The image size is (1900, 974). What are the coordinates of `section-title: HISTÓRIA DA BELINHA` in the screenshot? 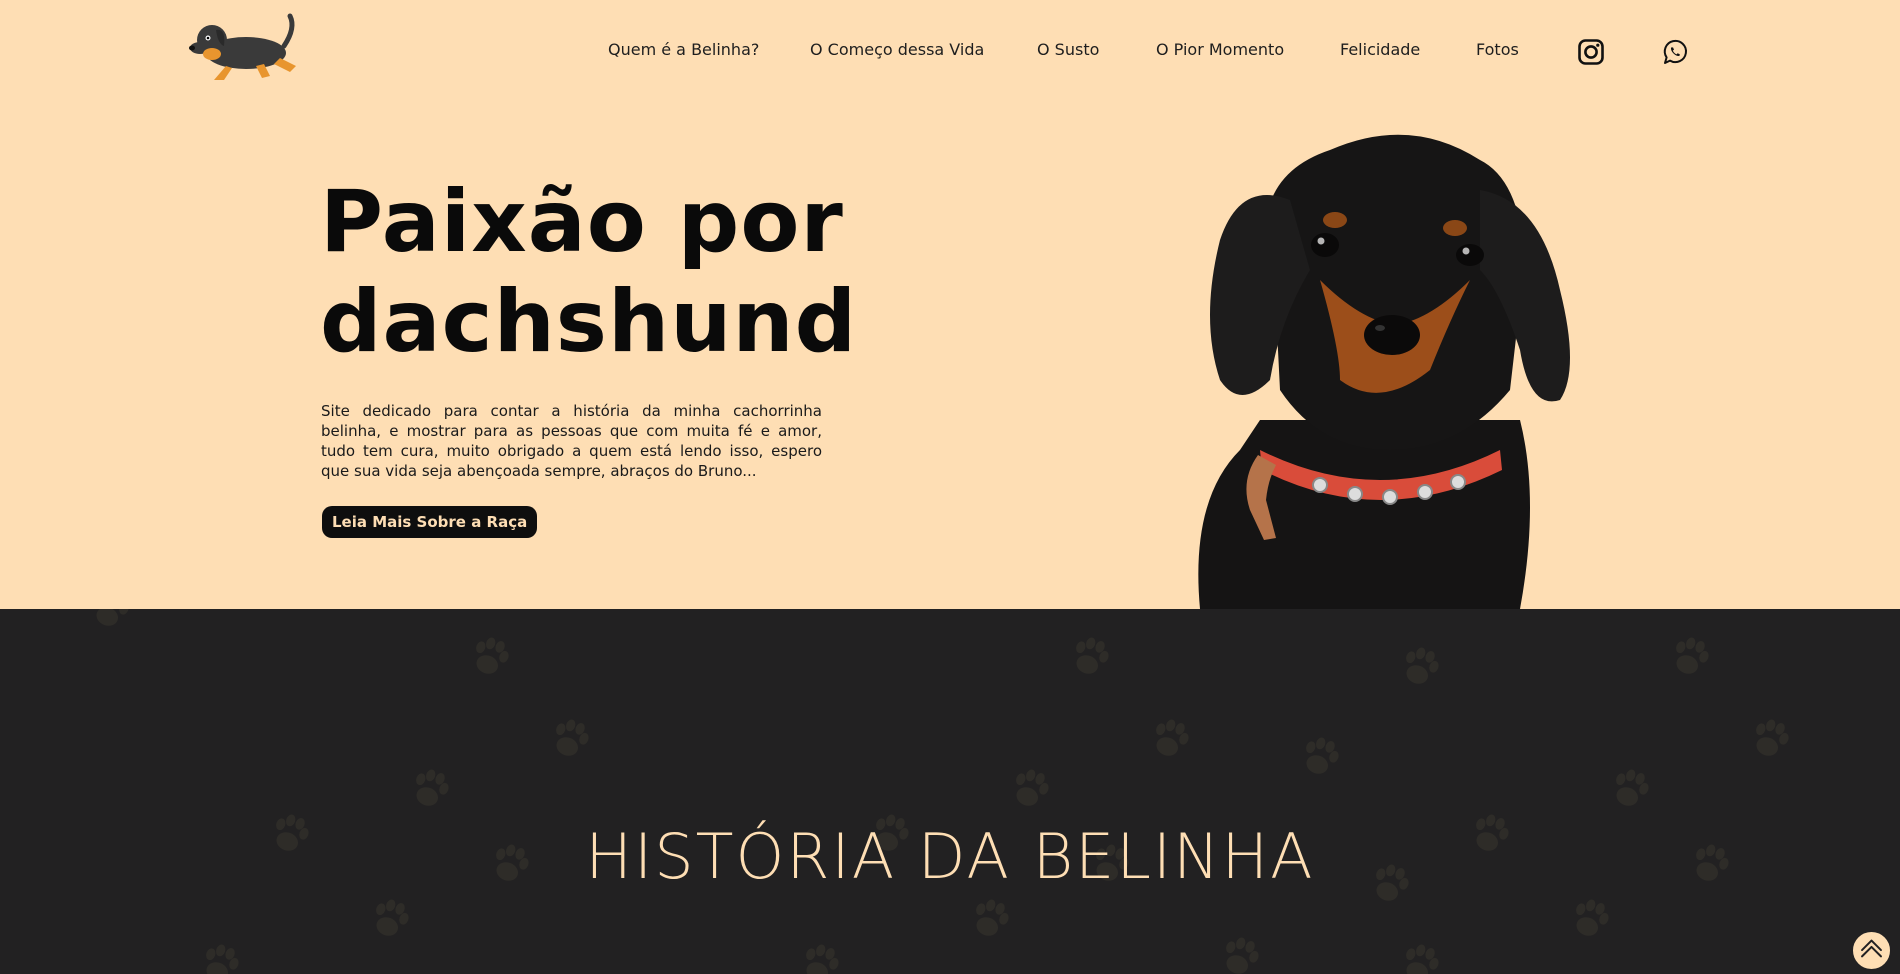 It's located at (950, 856).